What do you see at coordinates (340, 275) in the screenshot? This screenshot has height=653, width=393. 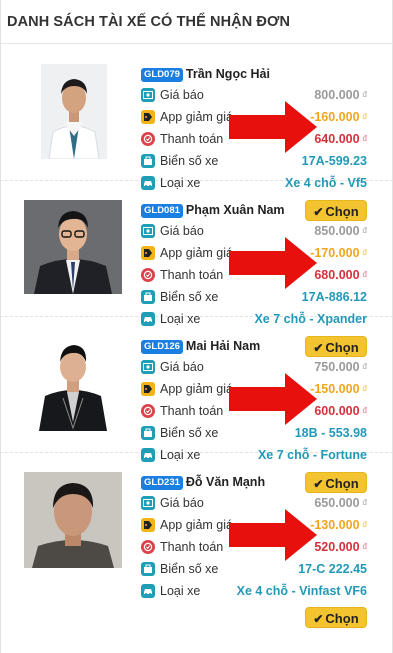 I see `payment-value: 680.000 đ` at bounding box center [340, 275].